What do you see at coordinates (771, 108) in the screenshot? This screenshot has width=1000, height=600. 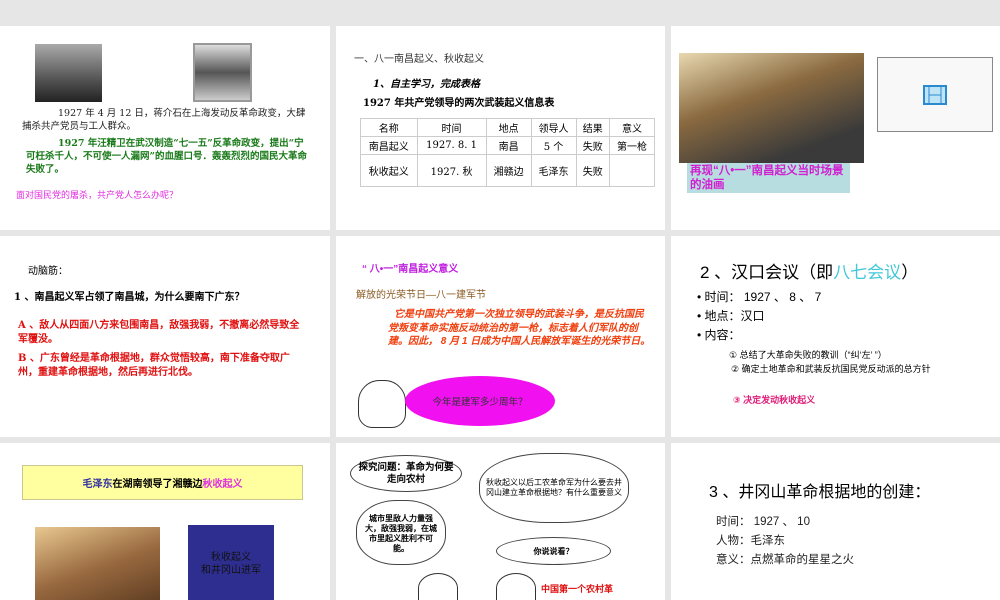 I see `oil-painting-image` at bounding box center [771, 108].